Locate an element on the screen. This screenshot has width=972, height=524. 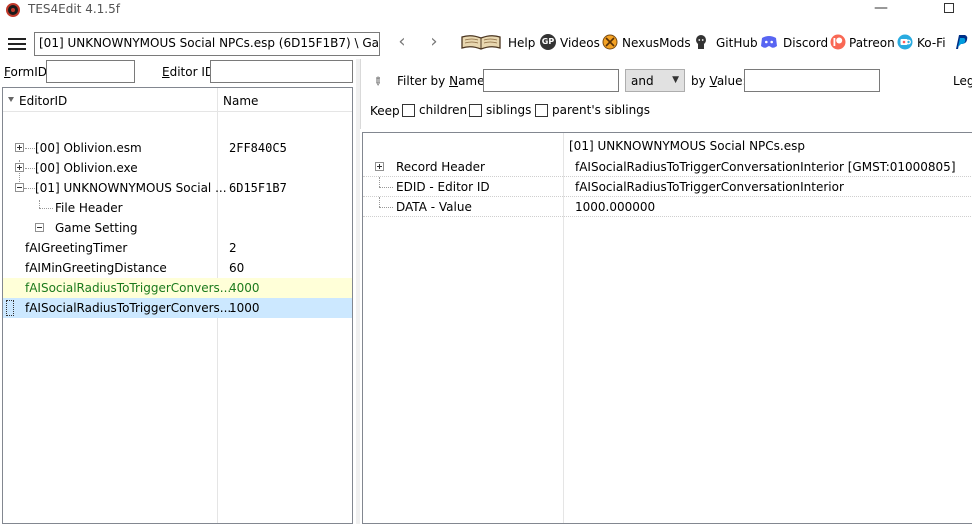
record-value: 1000.000000 is located at coordinates (615, 207).